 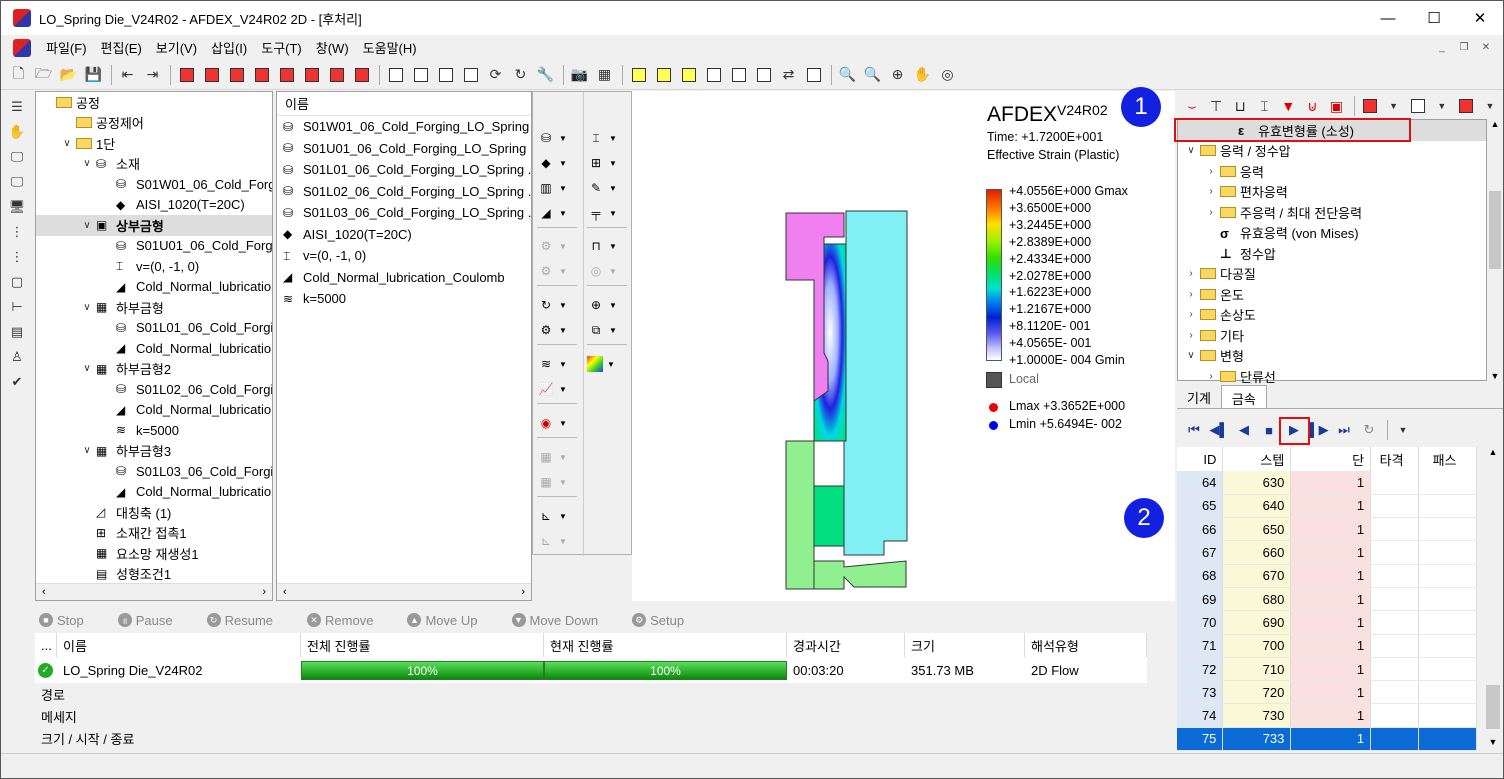 I want to click on tree-item: ◿ 대칭축 (1), so click(x=154, y=512).